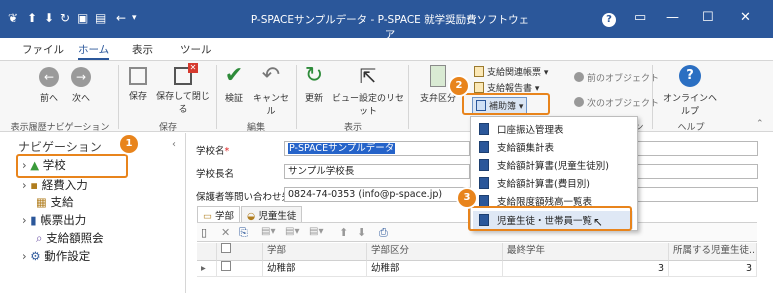 The width and height of the screenshot is (773, 293). I want to click on save-close-icon: ▤, so click(100, 18).